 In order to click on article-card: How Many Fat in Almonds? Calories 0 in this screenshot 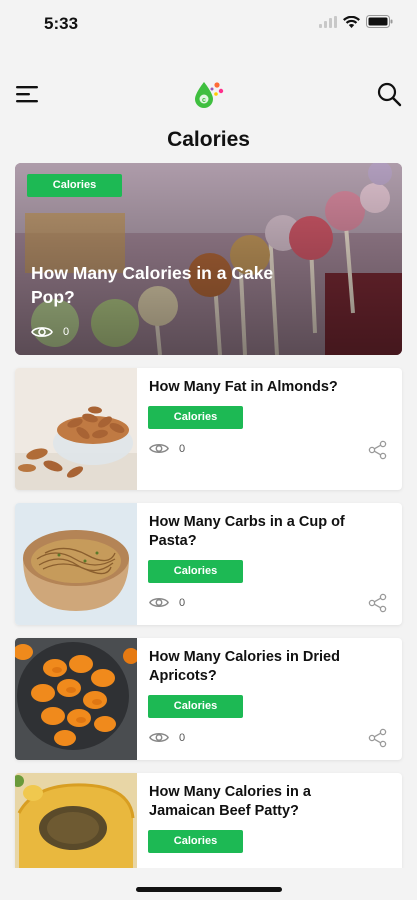, I will do `click(208, 429)`.